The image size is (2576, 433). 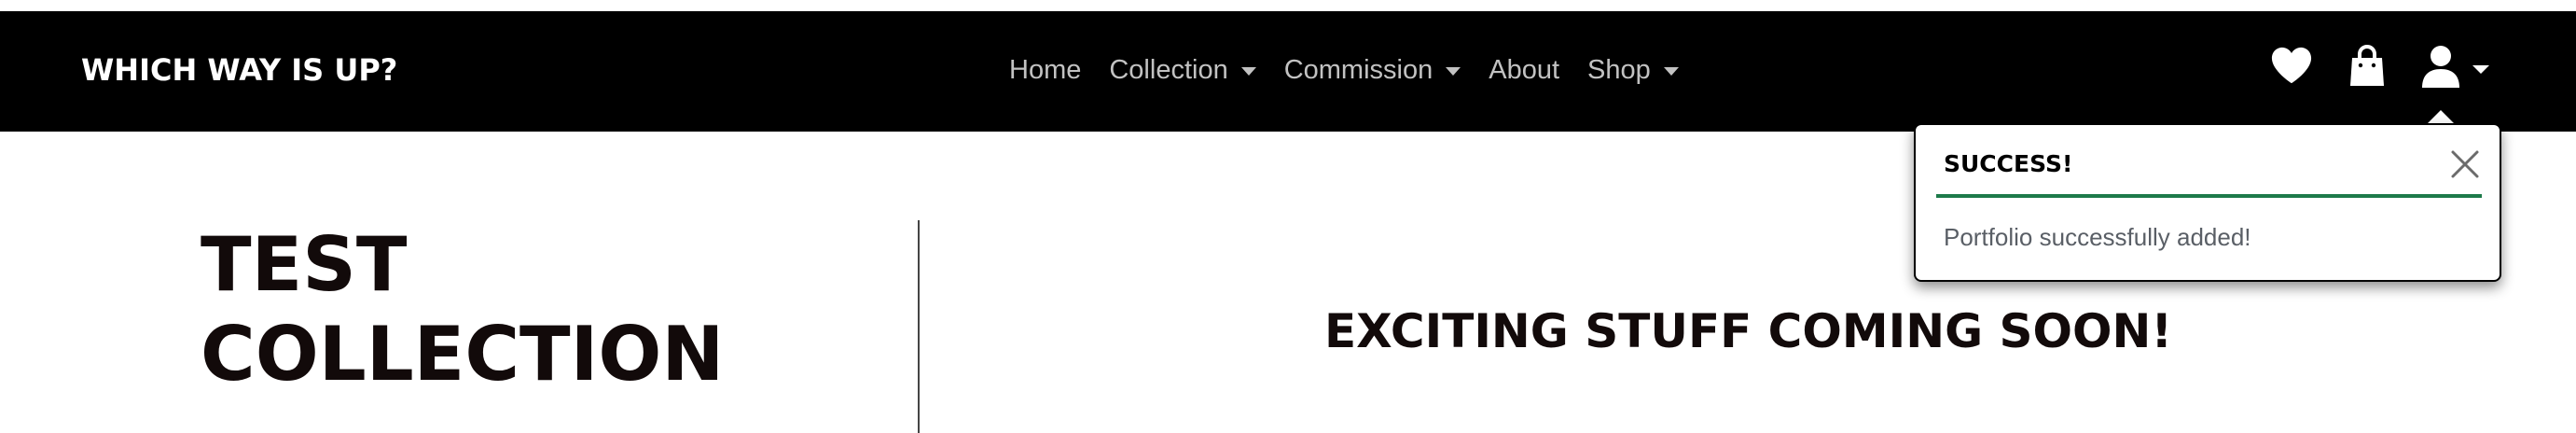 I want to click on nav-item-shop: Shop, so click(x=1633, y=70).